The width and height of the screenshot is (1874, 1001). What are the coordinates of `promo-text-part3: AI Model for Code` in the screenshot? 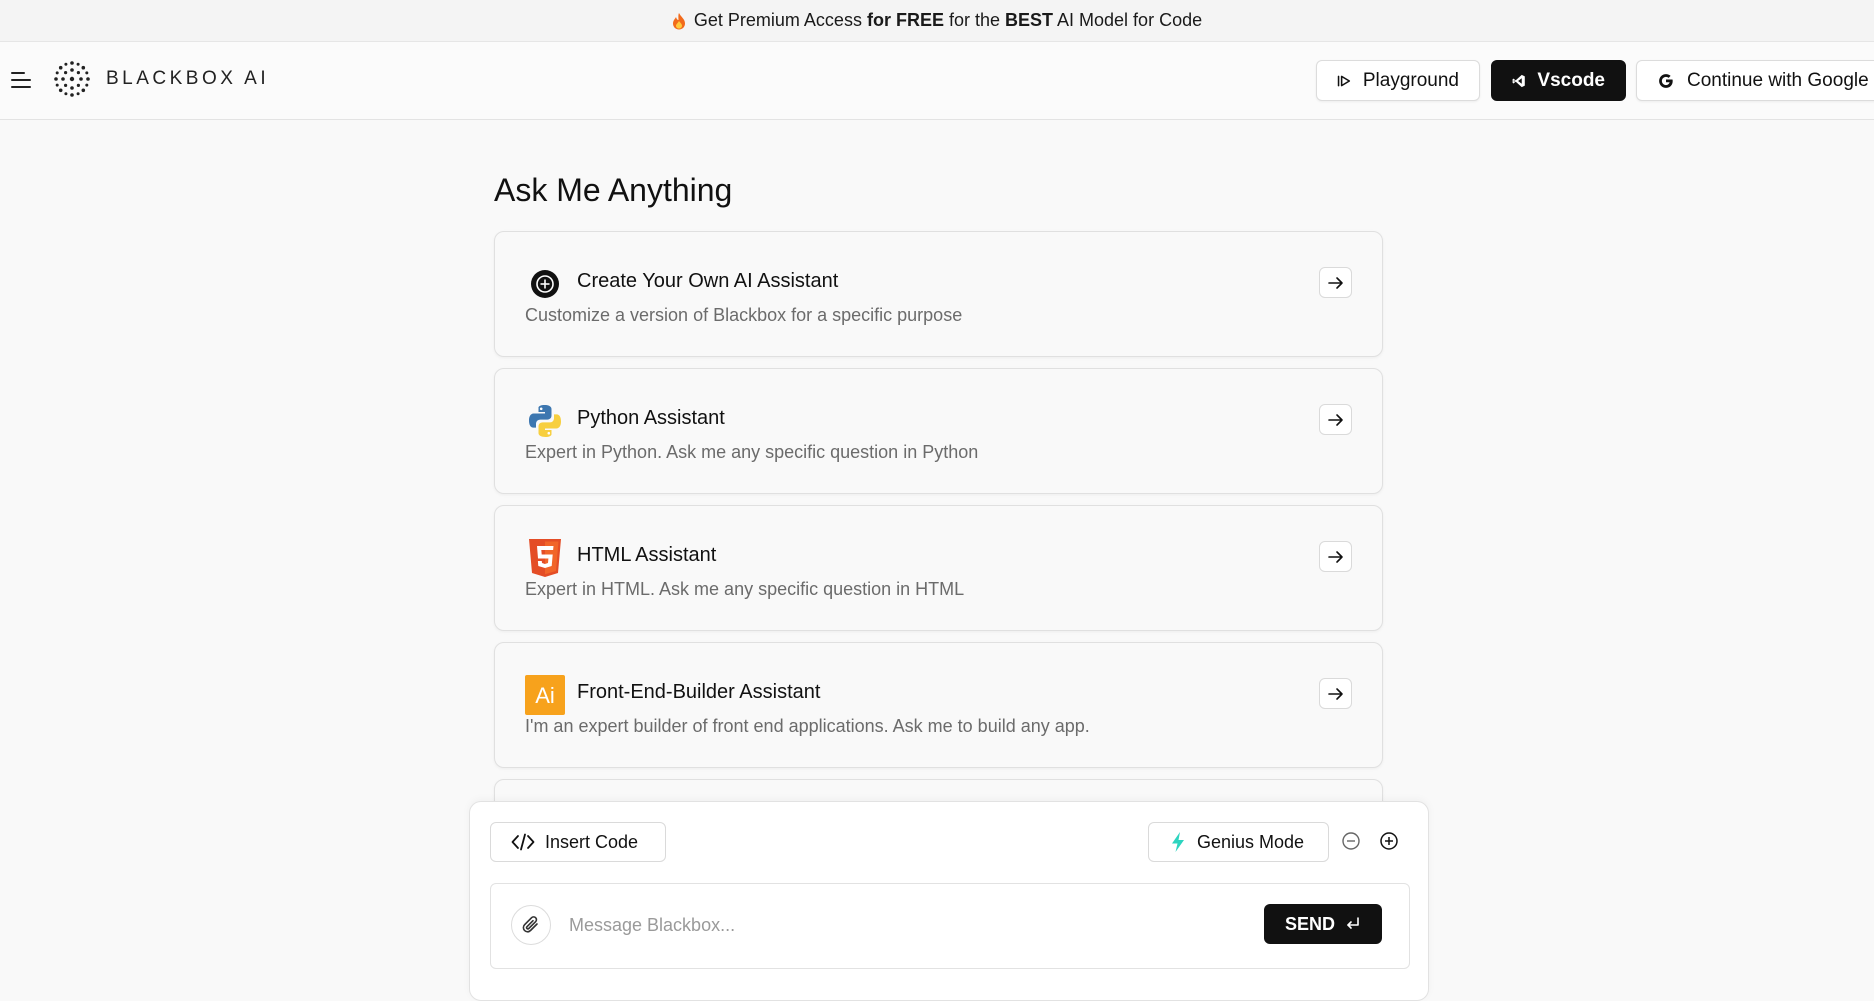 It's located at (1128, 20).